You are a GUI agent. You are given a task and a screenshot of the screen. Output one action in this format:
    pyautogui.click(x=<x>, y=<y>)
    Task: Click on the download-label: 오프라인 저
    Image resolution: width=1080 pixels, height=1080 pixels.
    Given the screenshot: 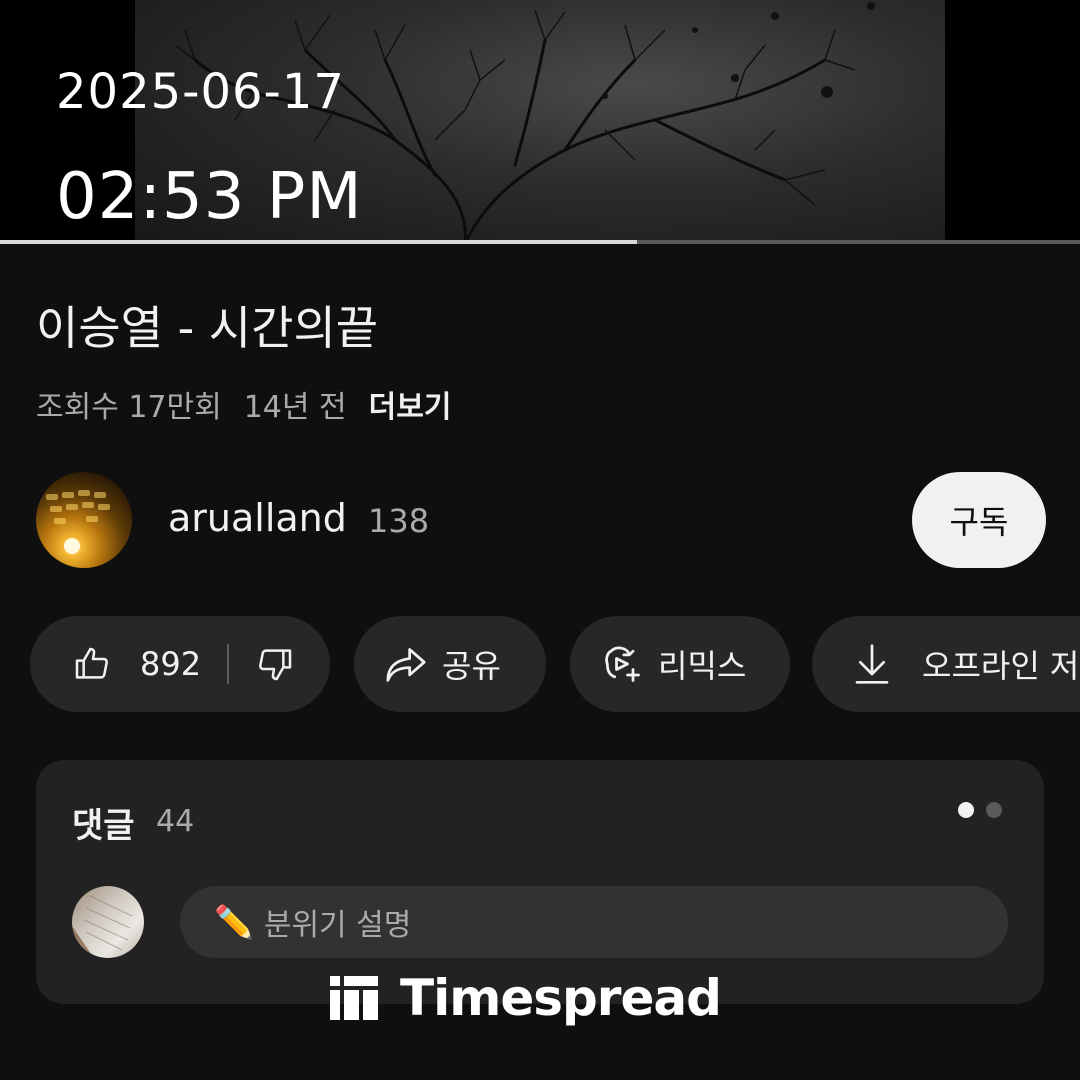 What is the action you would take?
    pyautogui.click(x=1001, y=666)
    